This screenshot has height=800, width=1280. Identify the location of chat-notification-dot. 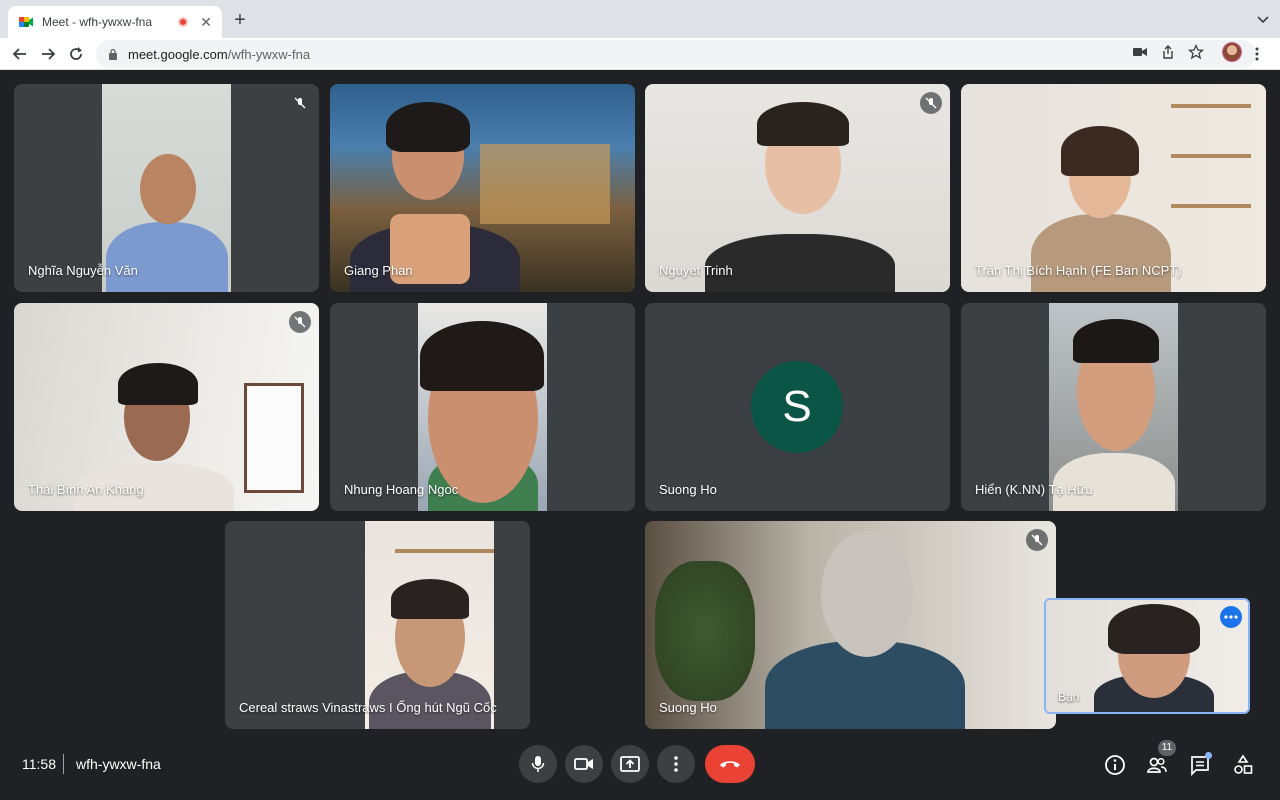
(1208, 755).